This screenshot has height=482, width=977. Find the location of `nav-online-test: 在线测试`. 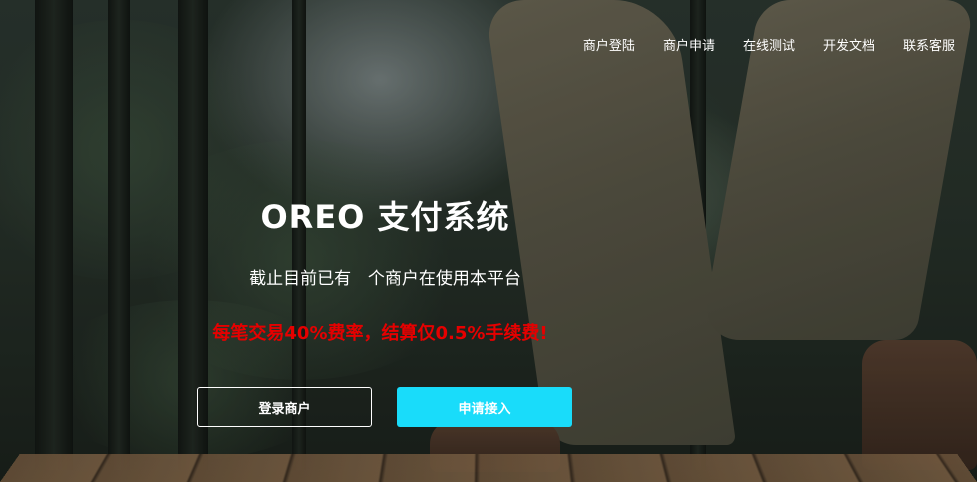

nav-online-test: 在线测试 is located at coordinates (769, 44).